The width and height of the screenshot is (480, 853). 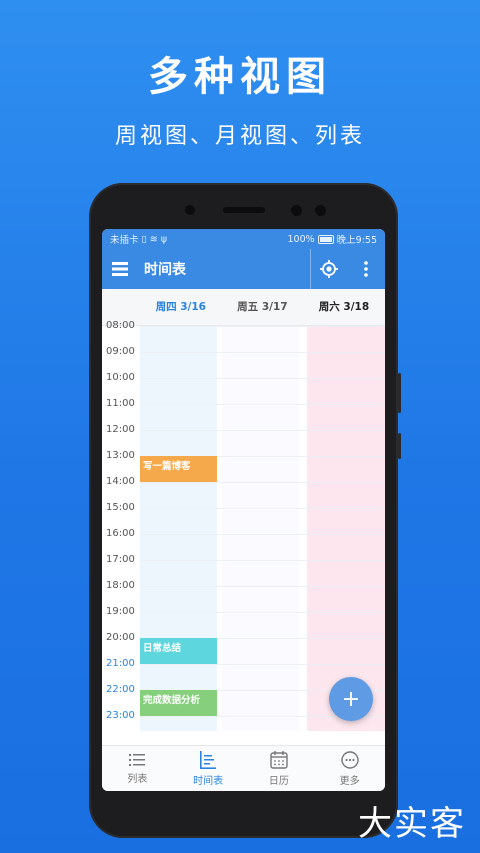 I want to click on locate-icon, so click(x=328, y=269).